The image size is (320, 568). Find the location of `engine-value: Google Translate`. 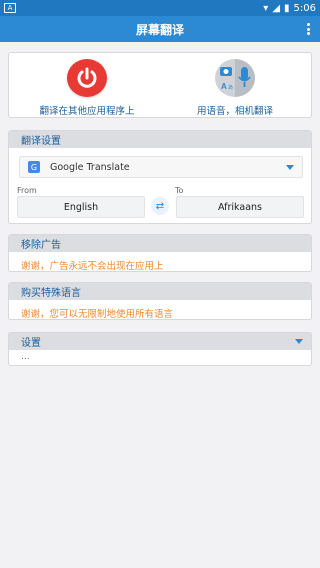

engine-value: Google Translate is located at coordinates (90, 167).